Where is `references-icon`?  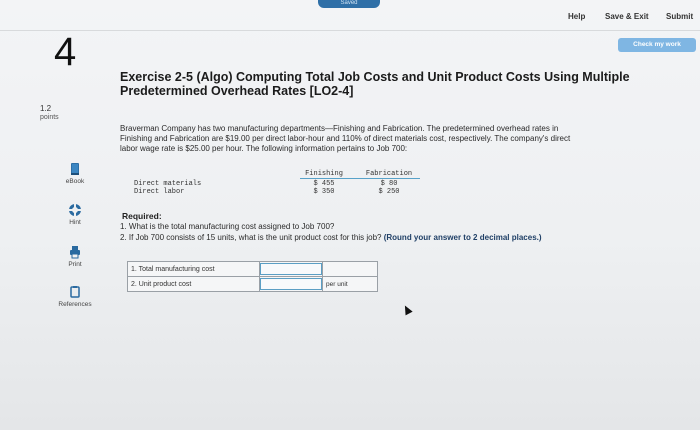 references-icon is located at coordinates (75, 292).